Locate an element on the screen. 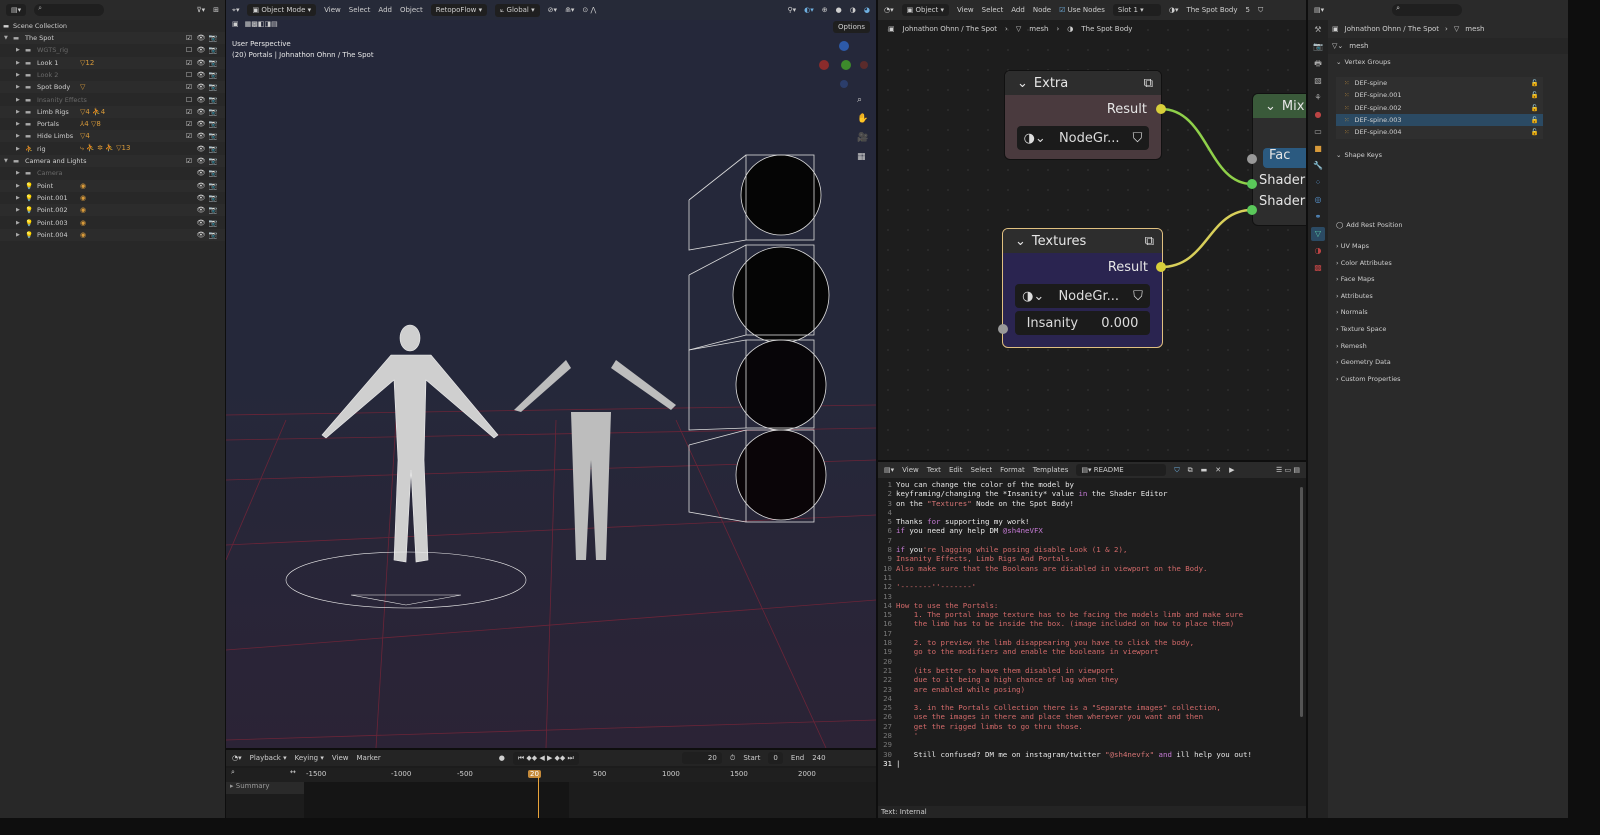 The height and width of the screenshot is (835, 1600). output-tab-icon: 🖶 is located at coordinates (1318, 64).